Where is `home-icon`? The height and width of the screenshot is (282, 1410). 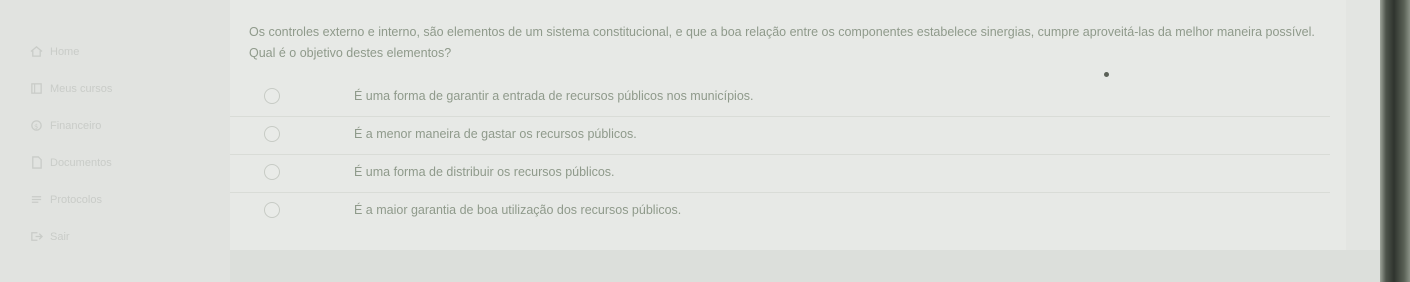
home-icon is located at coordinates (36, 51).